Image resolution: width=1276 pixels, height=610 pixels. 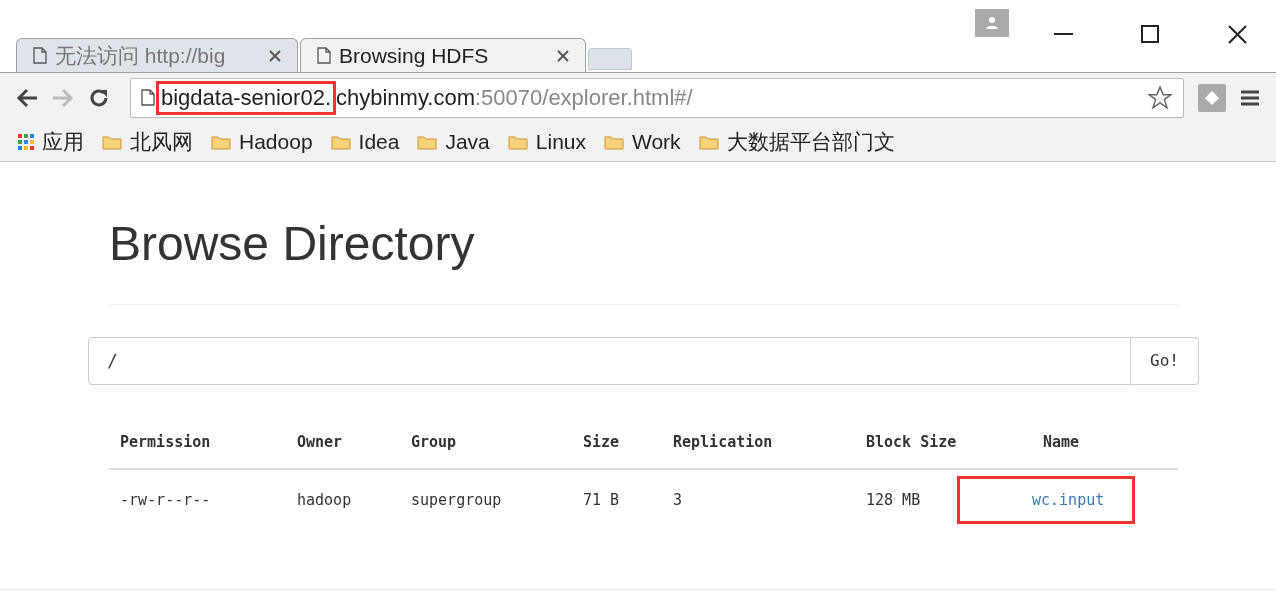 What do you see at coordinates (893, 499) in the screenshot?
I see `table-cell: 128 MB` at bounding box center [893, 499].